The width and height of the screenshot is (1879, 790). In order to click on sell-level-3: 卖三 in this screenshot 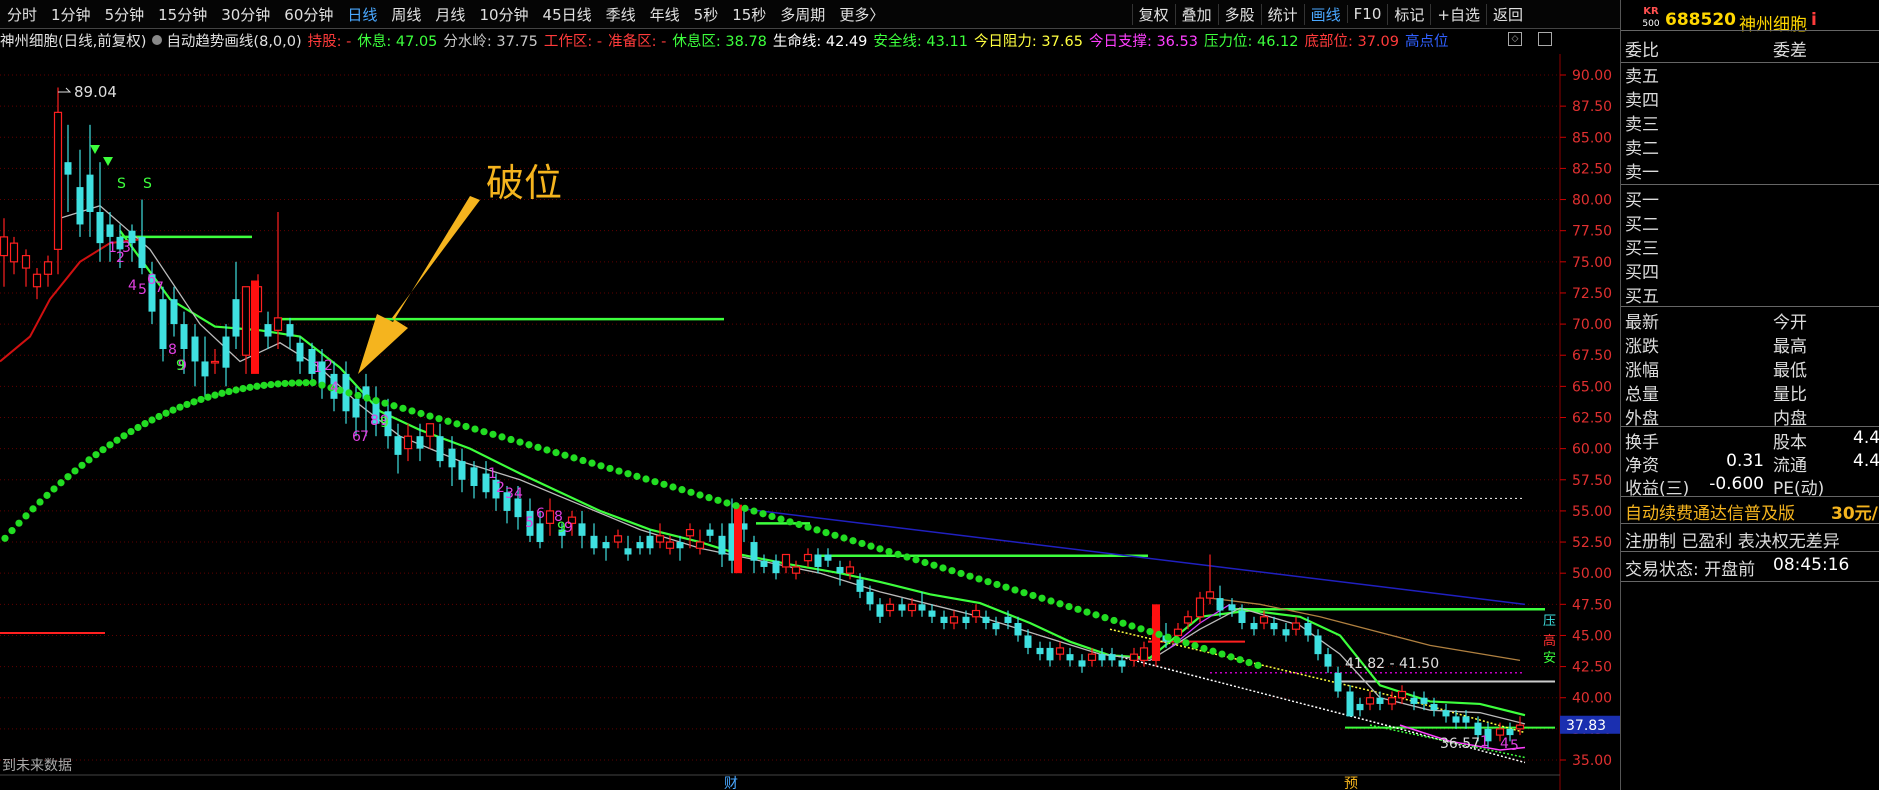, I will do `click(1750, 122)`.